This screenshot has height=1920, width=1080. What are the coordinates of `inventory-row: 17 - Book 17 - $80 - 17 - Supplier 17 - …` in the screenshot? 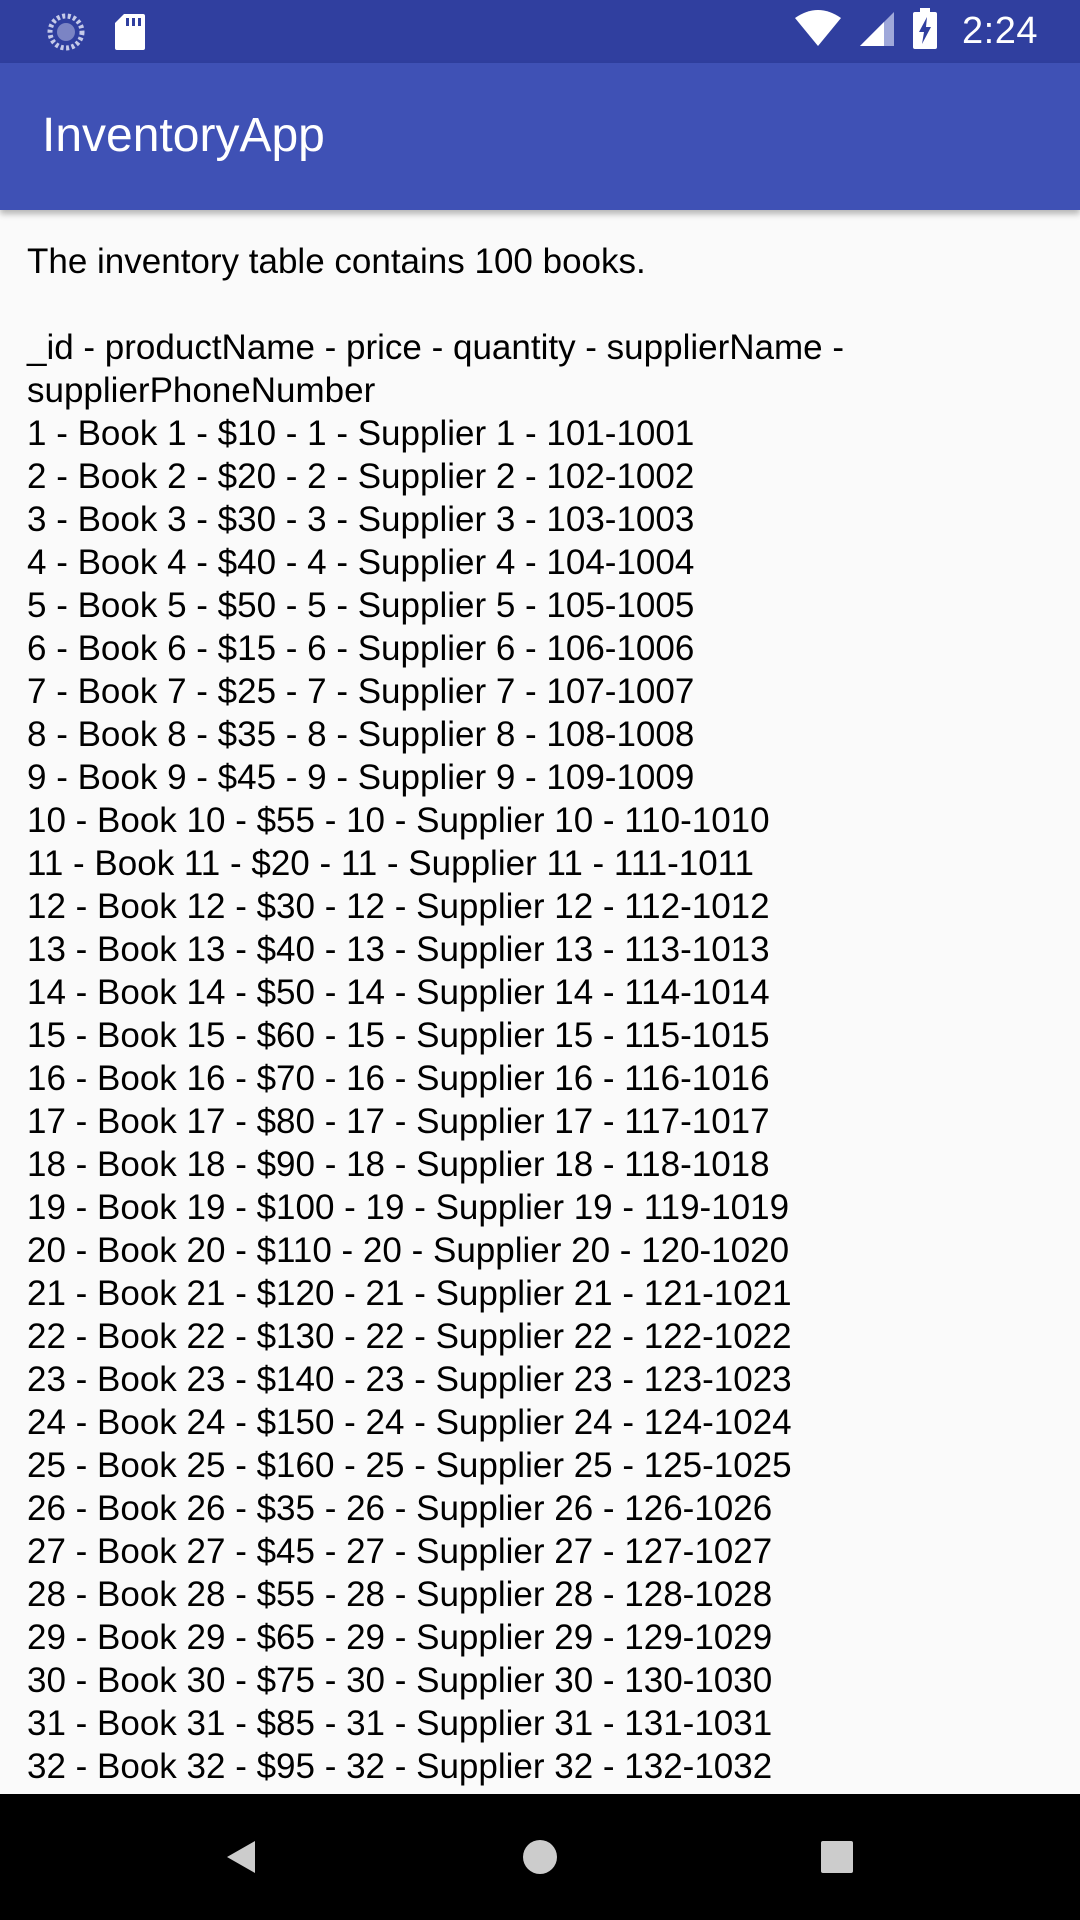 It's located at (398, 1121).